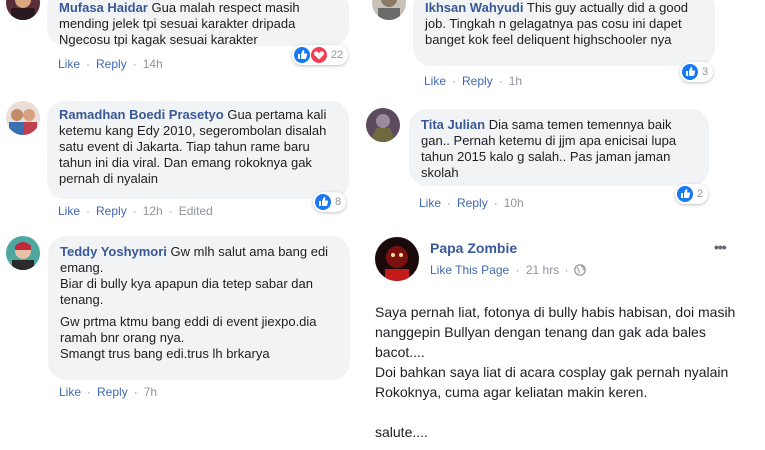 This screenshot has width=765, height=450. Describe the element at coordinates (580, 271) in the screenshot. I see `globe-icon` at that location.